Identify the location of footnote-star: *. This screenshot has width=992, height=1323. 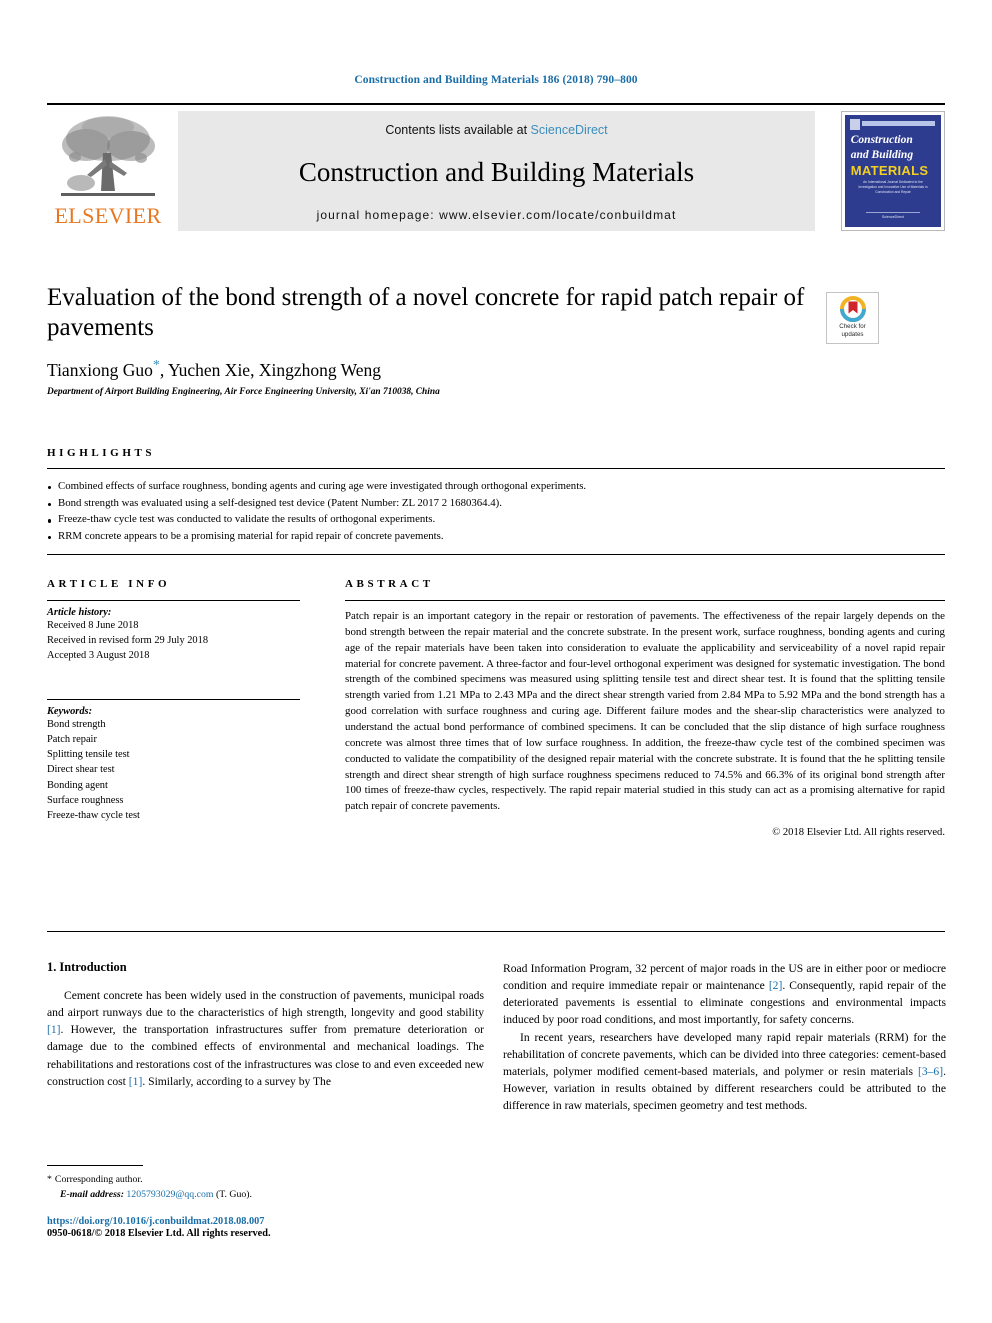
(49, 1179).